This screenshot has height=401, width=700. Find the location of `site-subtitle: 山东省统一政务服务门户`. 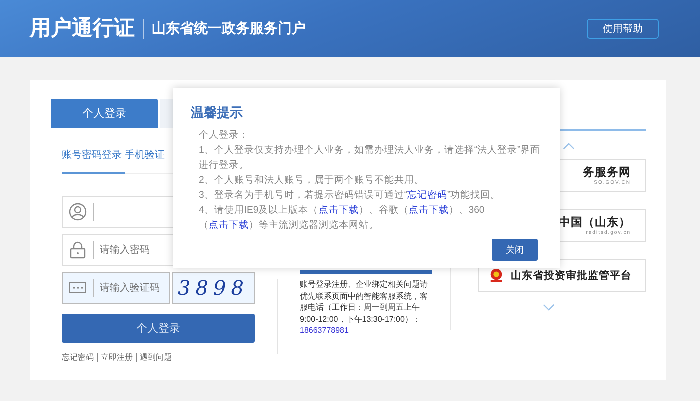

site-subtitle: 山东省统一政务服务门户 is located at coordinates (229, 29).